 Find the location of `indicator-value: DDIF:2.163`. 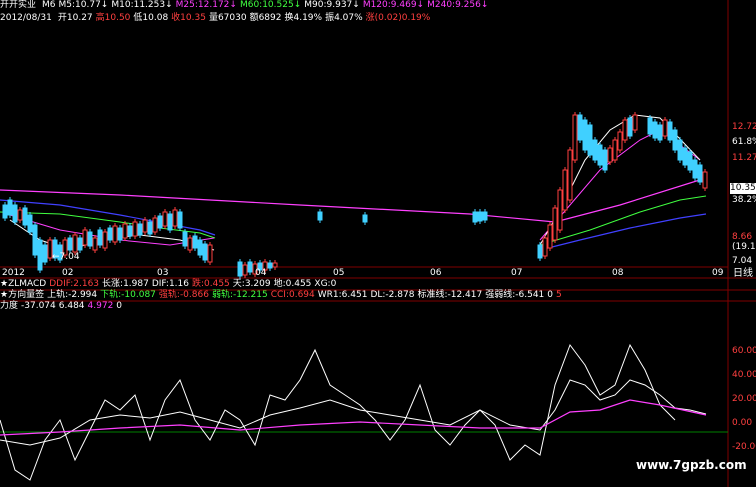

indicator-value: DDIF:2.163 is located at coordinates (74, 284).